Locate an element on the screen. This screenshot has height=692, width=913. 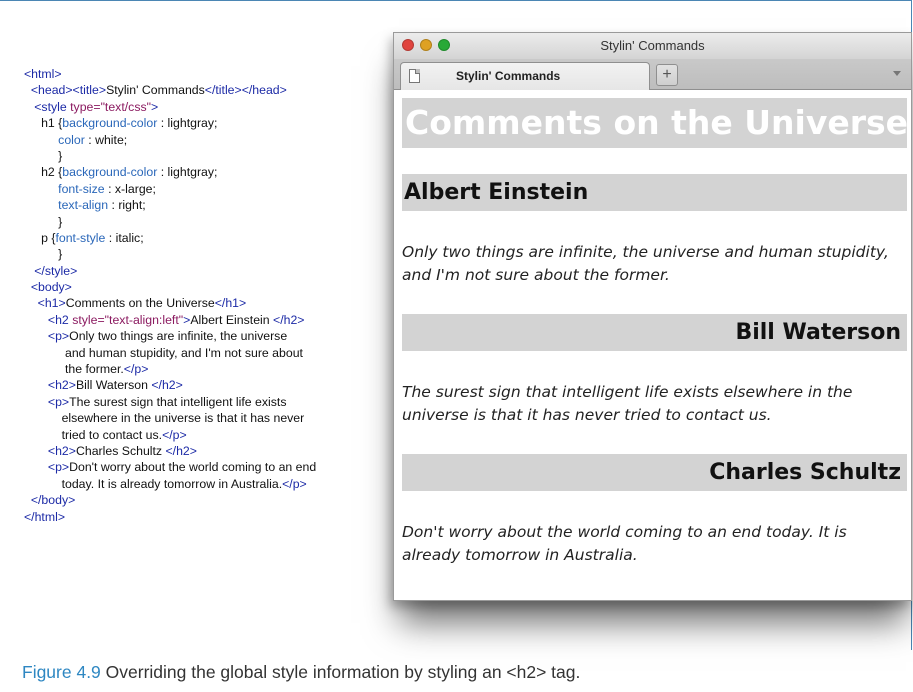
new-tab-button: + is located at coordinates (667, 75).